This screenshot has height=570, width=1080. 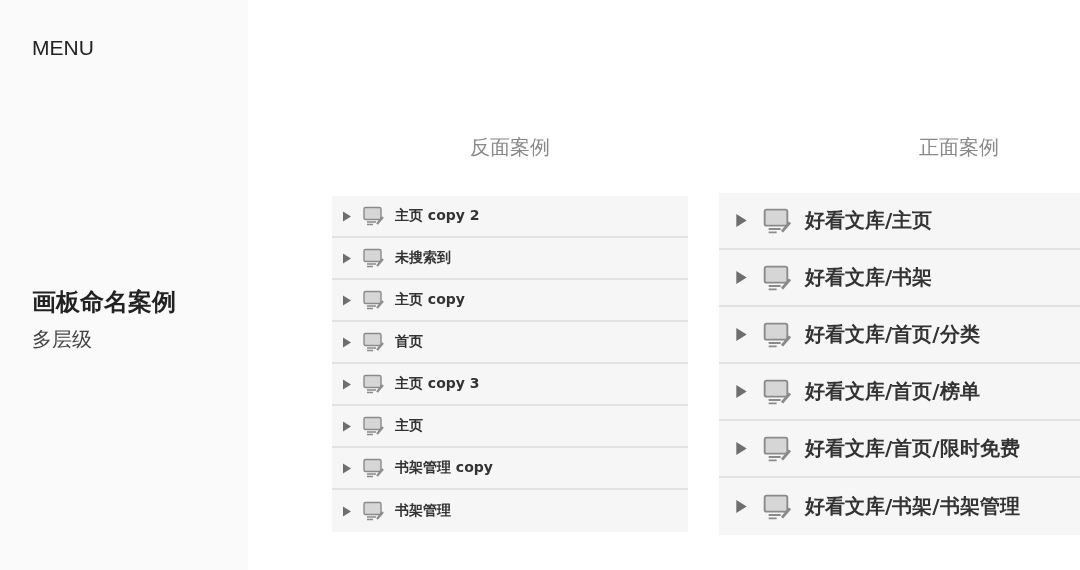 What do you see at coordinates (423, 511) in the screenshot?
I see `layer-name: 书架管理` at bounding box center [423, 511].